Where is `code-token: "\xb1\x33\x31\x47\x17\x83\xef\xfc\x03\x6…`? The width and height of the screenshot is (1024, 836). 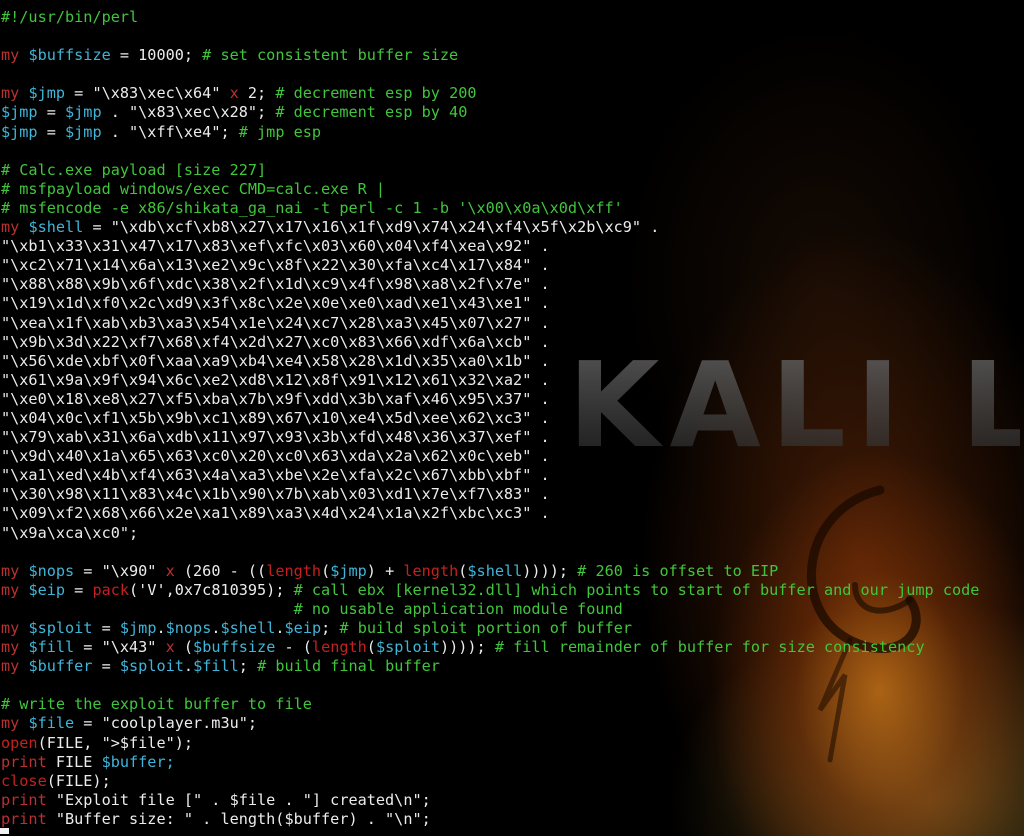
code-token: "\xb1\x33\x31\x47\x17\x83\xef\xfc\x03\x6… is located at coordinates (275, 246).